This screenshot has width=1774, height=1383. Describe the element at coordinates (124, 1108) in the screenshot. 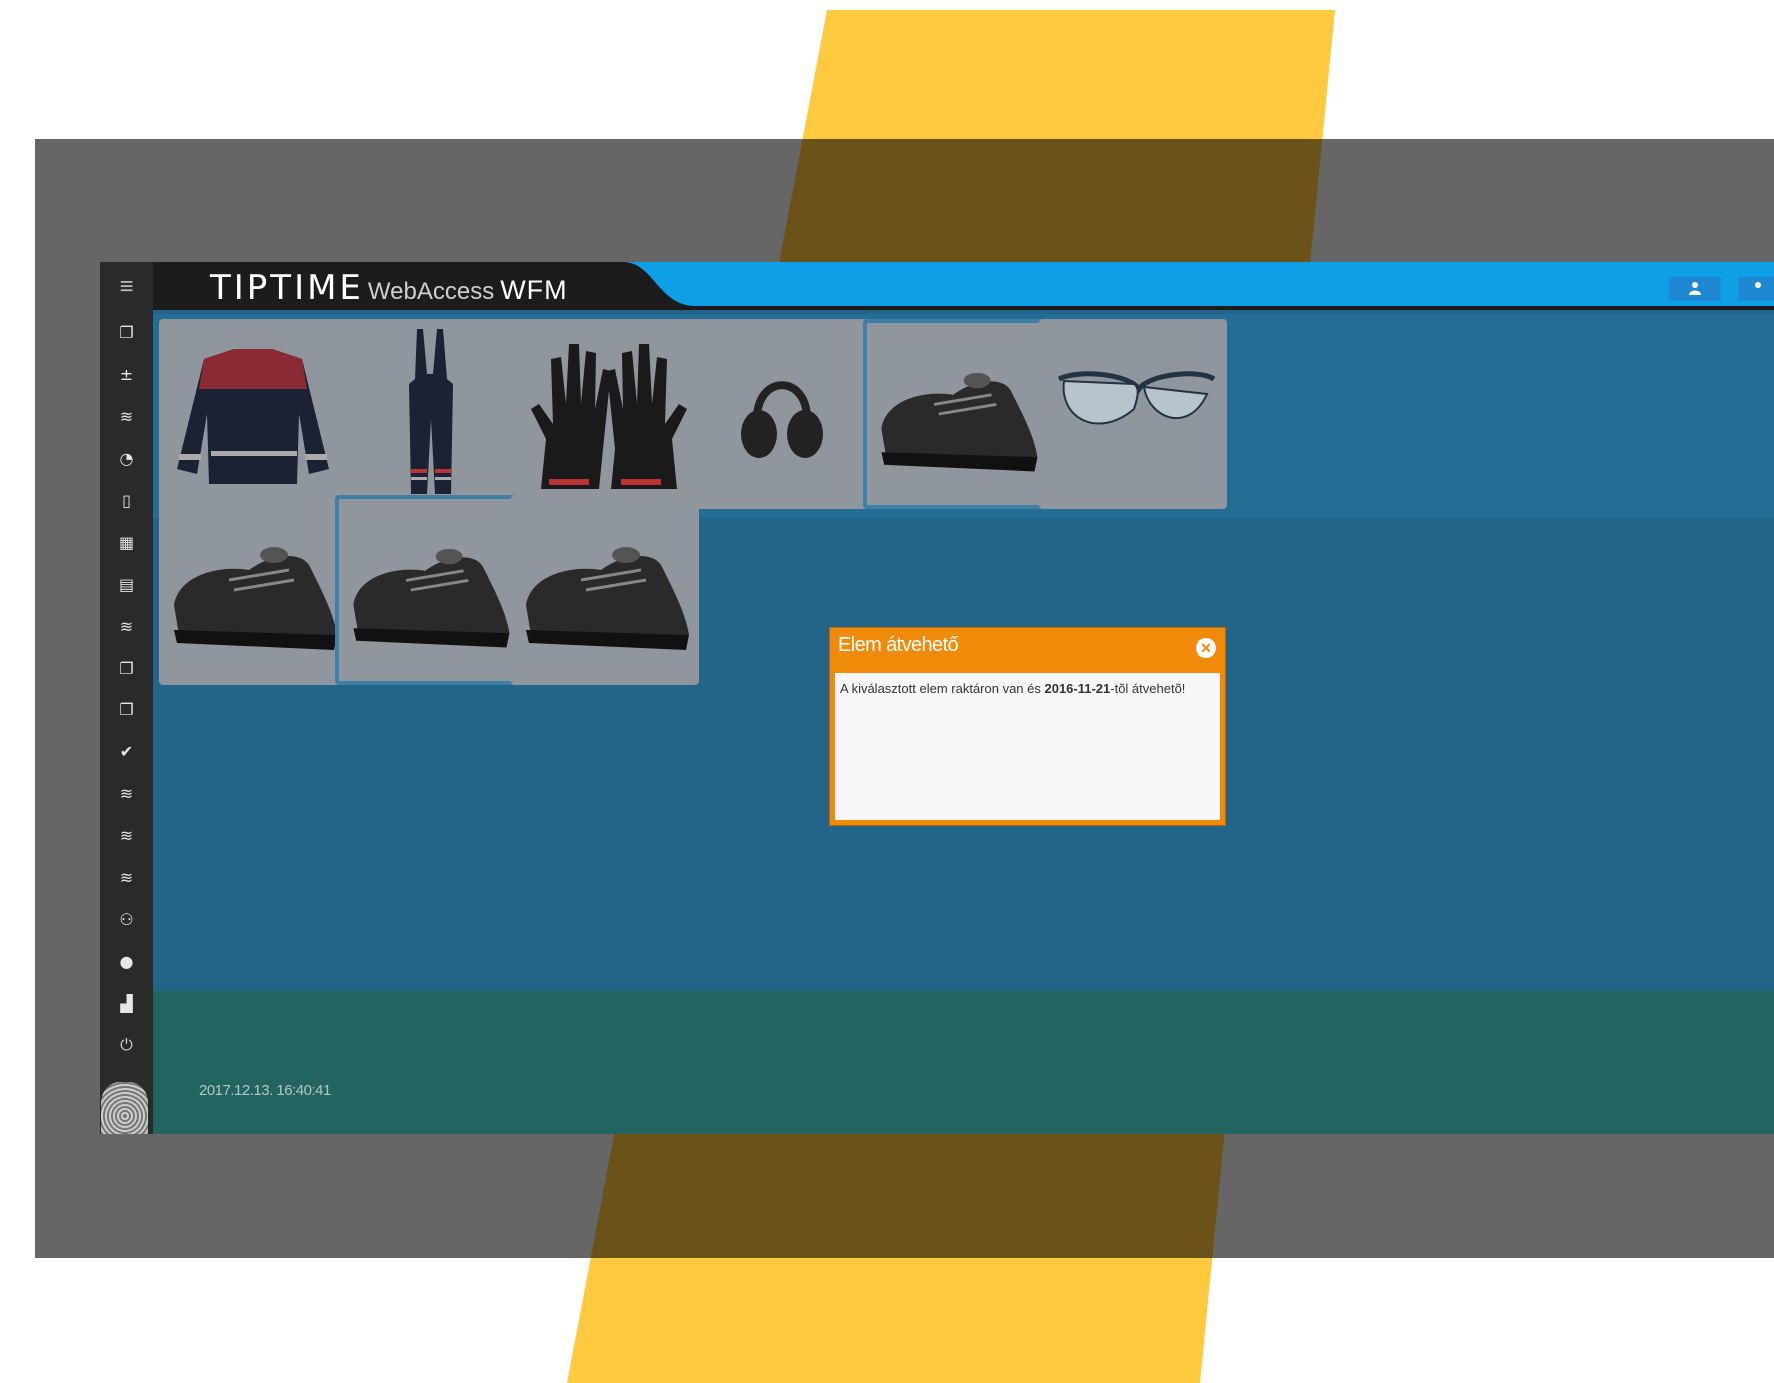

I see `fingerprint-icon` at that location.